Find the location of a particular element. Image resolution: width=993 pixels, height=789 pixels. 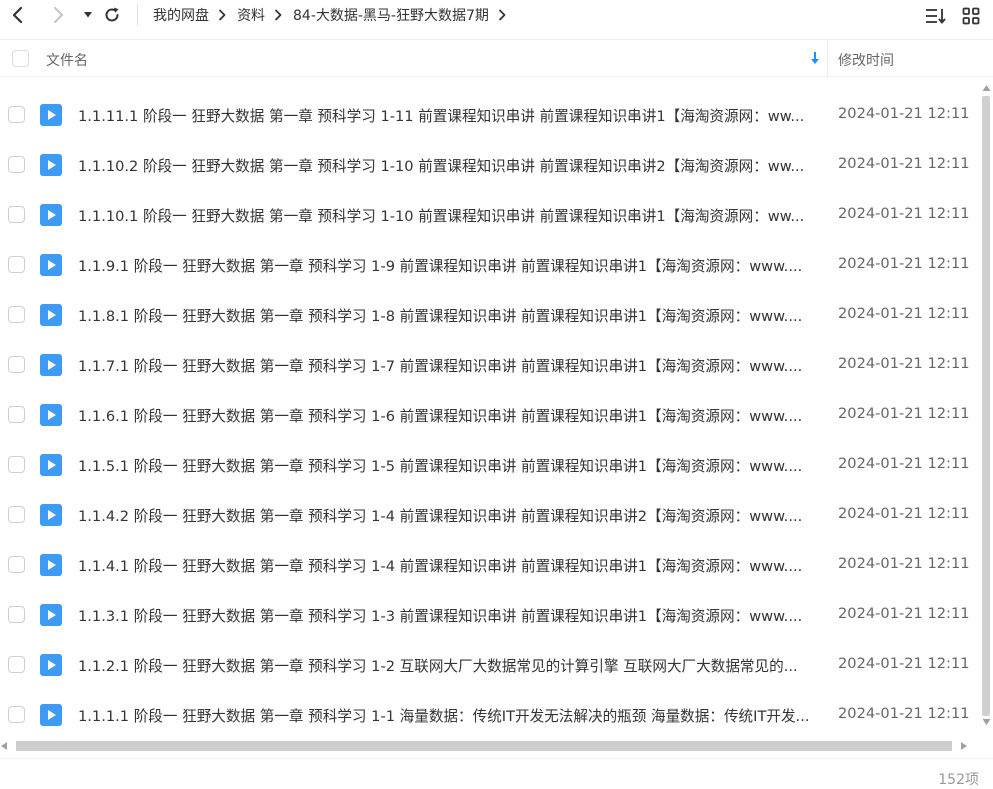

select-all-checkbox is located at coordinates (20, 58).